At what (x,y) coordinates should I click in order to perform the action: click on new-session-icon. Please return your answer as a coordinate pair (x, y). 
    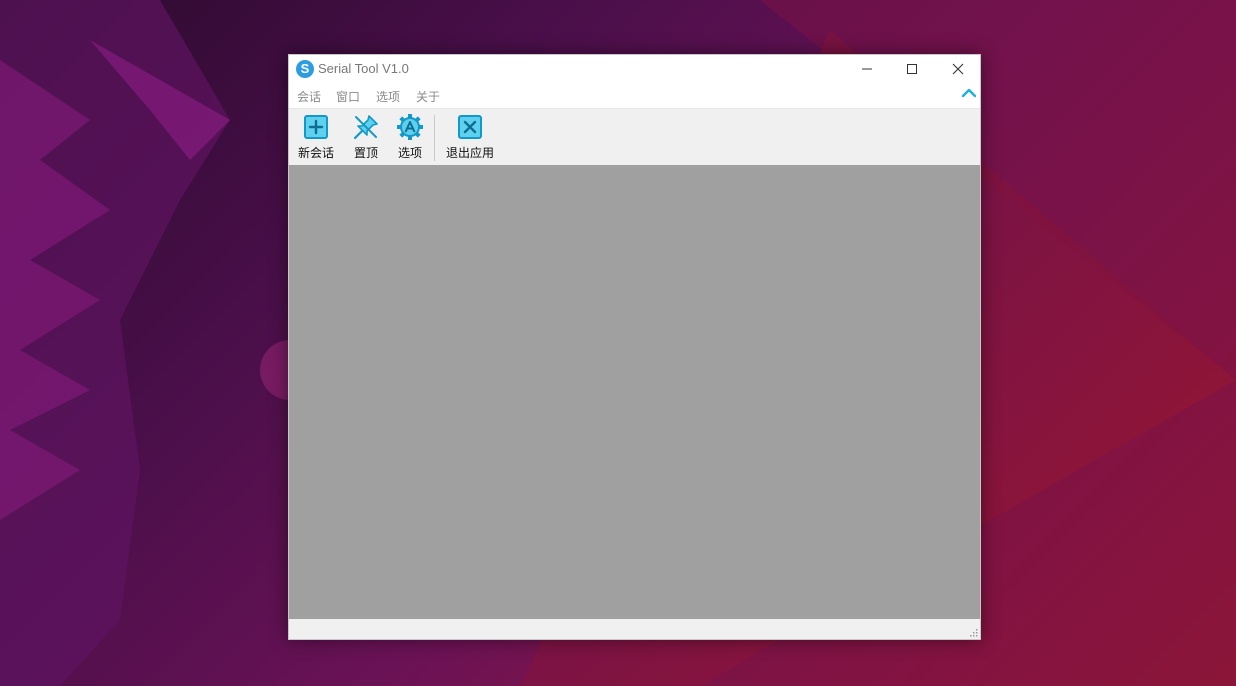
    Looking at the image, I should click on (316, 127).